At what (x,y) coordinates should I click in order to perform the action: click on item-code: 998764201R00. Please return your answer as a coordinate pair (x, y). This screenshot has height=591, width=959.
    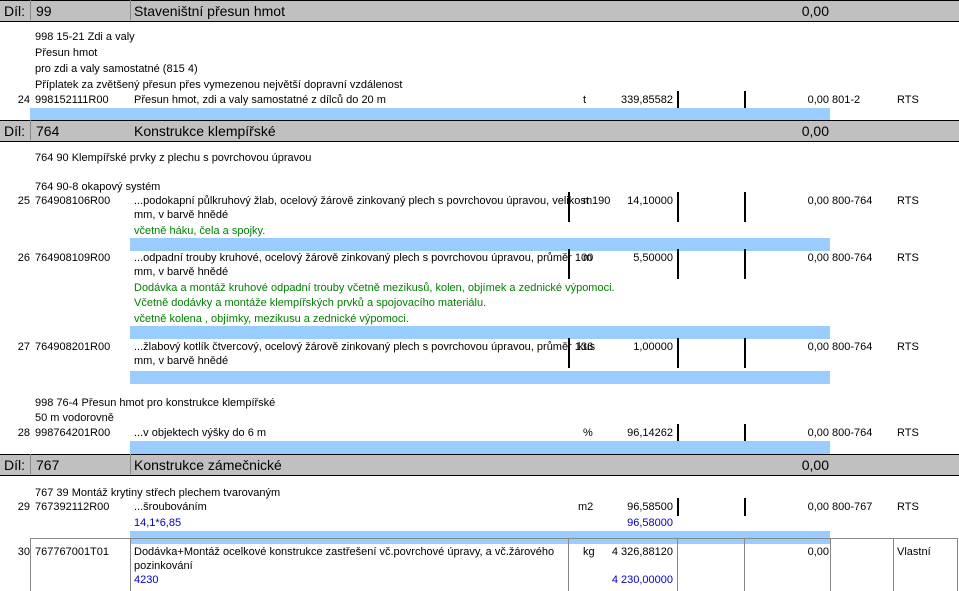
    Looking at the image, I should click on (73, 433).